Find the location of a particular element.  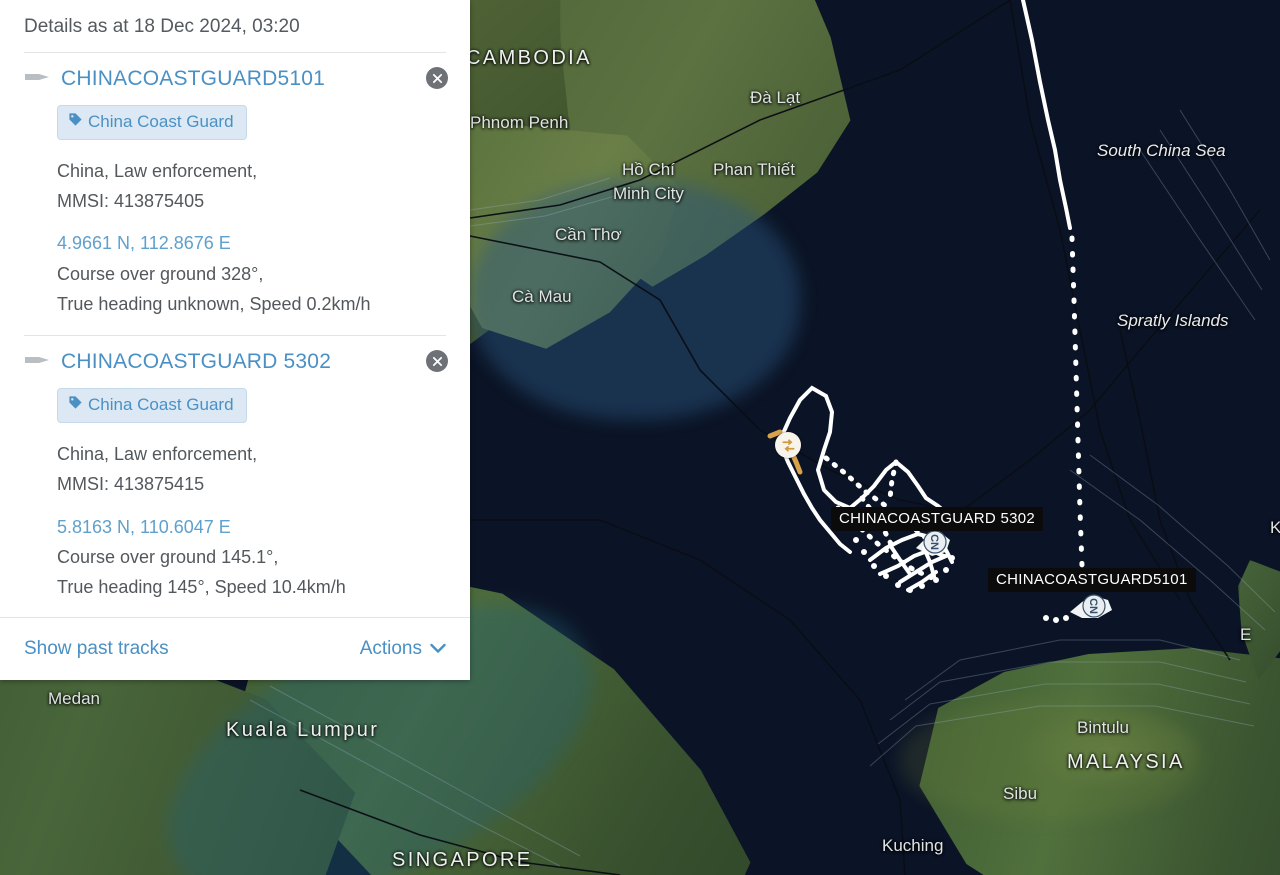

chevron-down-icon is located at coordinates (438, 649).